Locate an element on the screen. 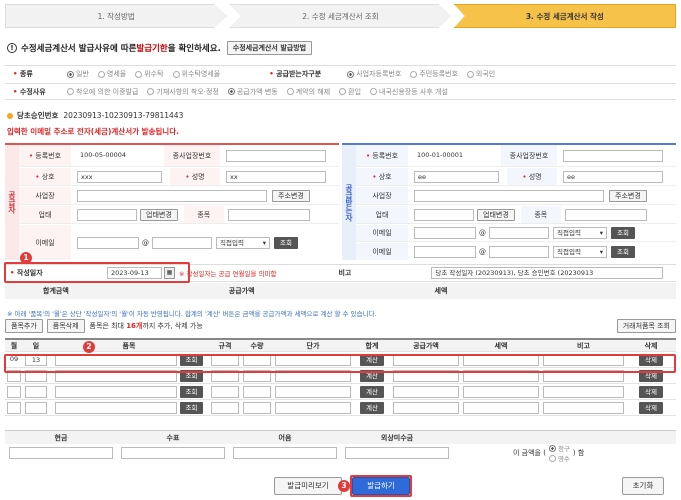 The width and height of the screenshot is (681, 500). buyer-item-input is located at coordinates (605, 214).